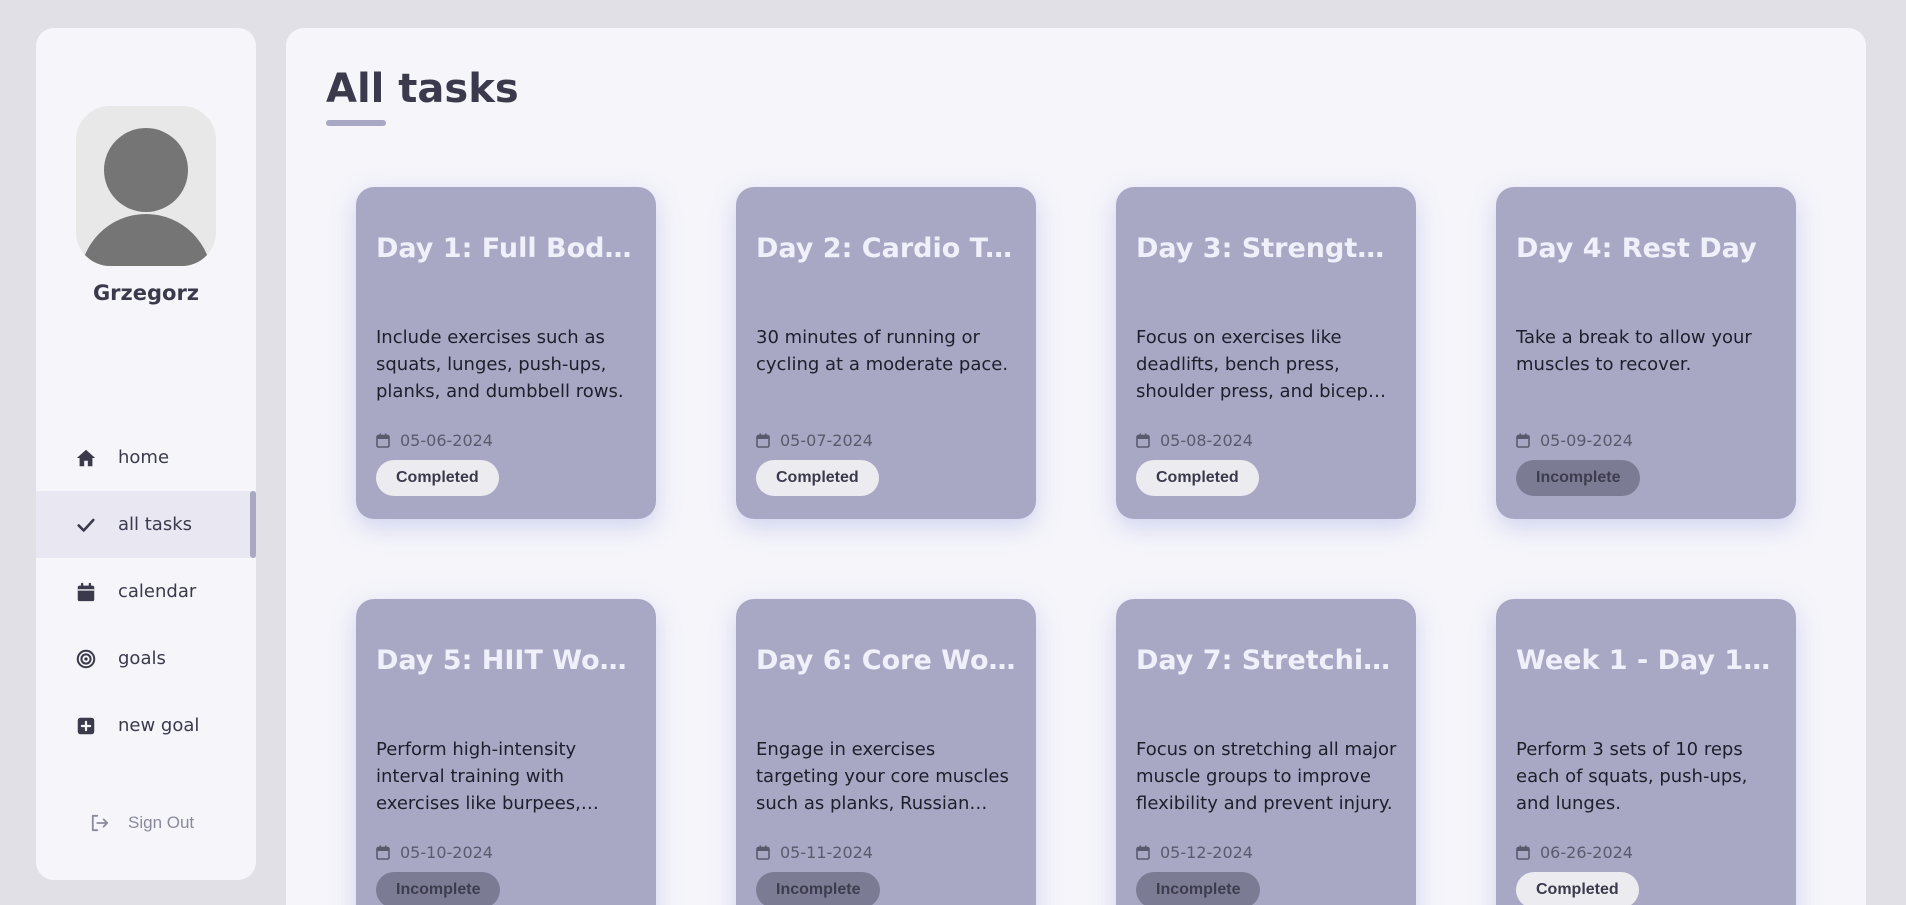 The width and height of the screenshot is (1906, 905). Describe the element at coordinates (86, 659) in the screenshot. I see `target-icon` at that location.